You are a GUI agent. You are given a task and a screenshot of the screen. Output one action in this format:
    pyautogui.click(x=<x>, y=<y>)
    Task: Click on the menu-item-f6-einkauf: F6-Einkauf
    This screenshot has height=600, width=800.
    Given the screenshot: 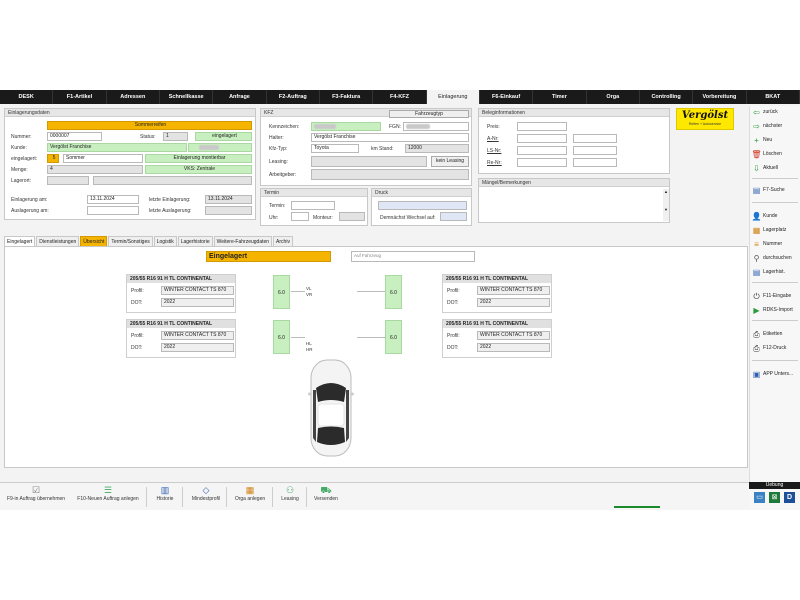 What is the action you would take?
    pyautogui.click(x=507, y=97)
    